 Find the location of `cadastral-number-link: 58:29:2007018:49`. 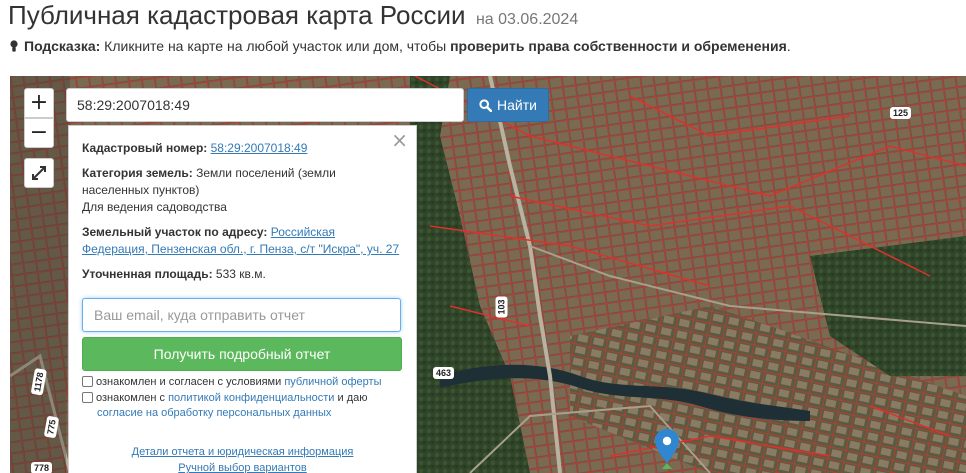

cadastral-number-link: 58:29:2007018:49 is located at coordinates (259, 148).